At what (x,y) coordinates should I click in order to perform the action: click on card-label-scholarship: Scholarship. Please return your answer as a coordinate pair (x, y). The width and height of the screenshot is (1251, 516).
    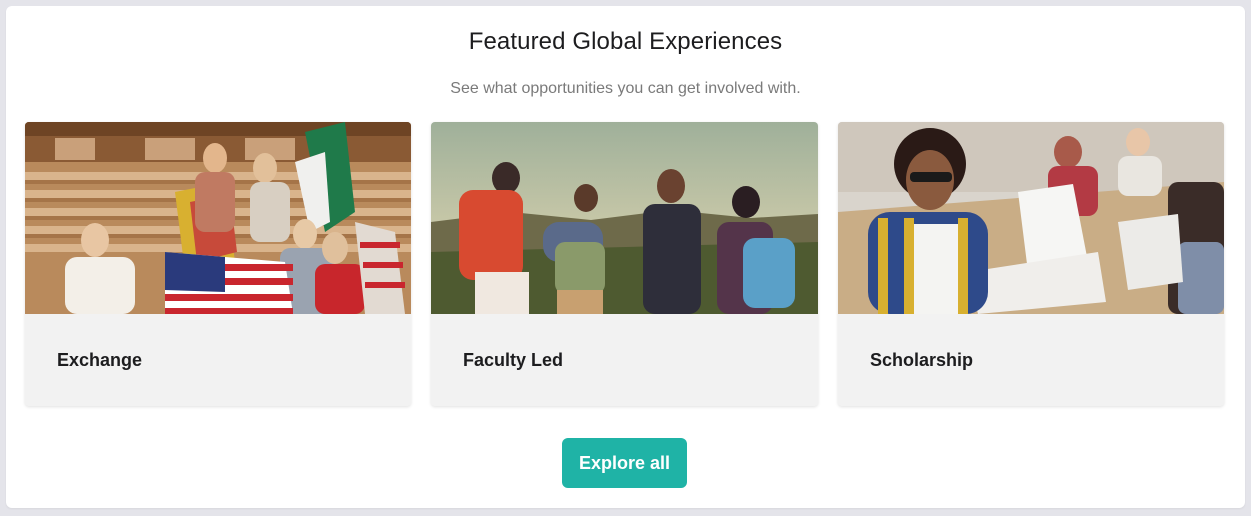
    Looking at the image, I should click on (922, 360).